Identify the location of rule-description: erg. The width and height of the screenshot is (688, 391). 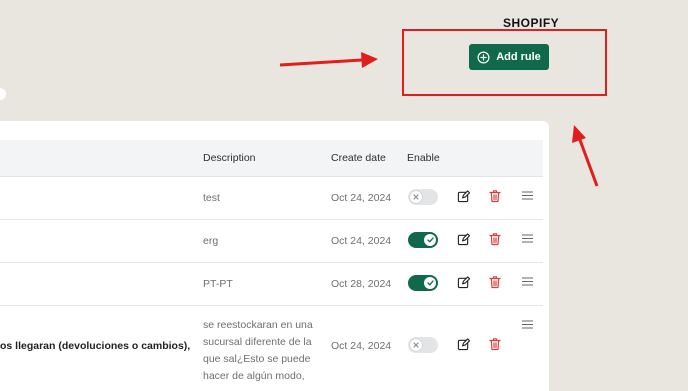
(211, 241).